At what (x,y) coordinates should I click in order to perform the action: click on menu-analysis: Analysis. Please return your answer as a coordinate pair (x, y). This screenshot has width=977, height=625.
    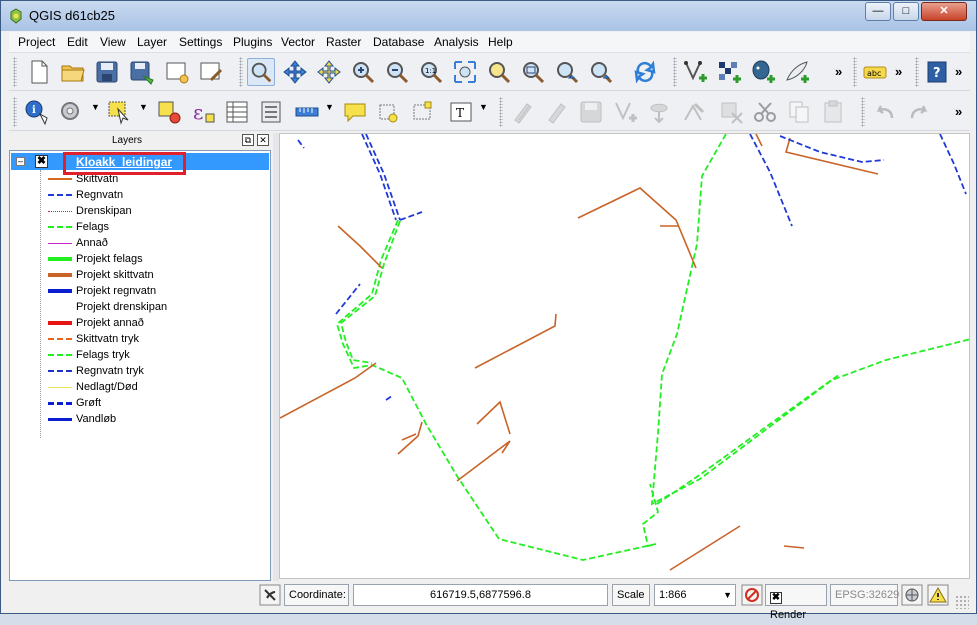
    Looking at the image, I should click on (456, 42).